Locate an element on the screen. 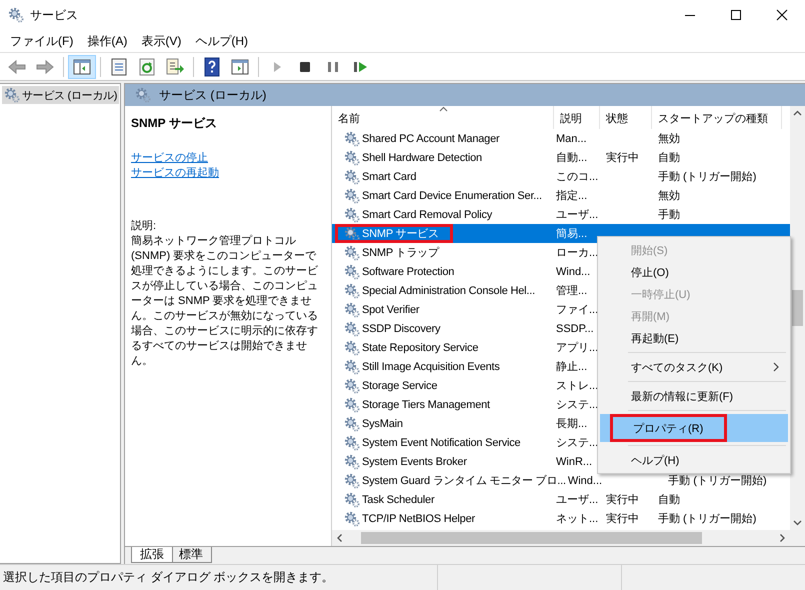 The width and height of the screenshot is (805, 590). service-name-cell: Software Protection is located at coordinates (408, 272).